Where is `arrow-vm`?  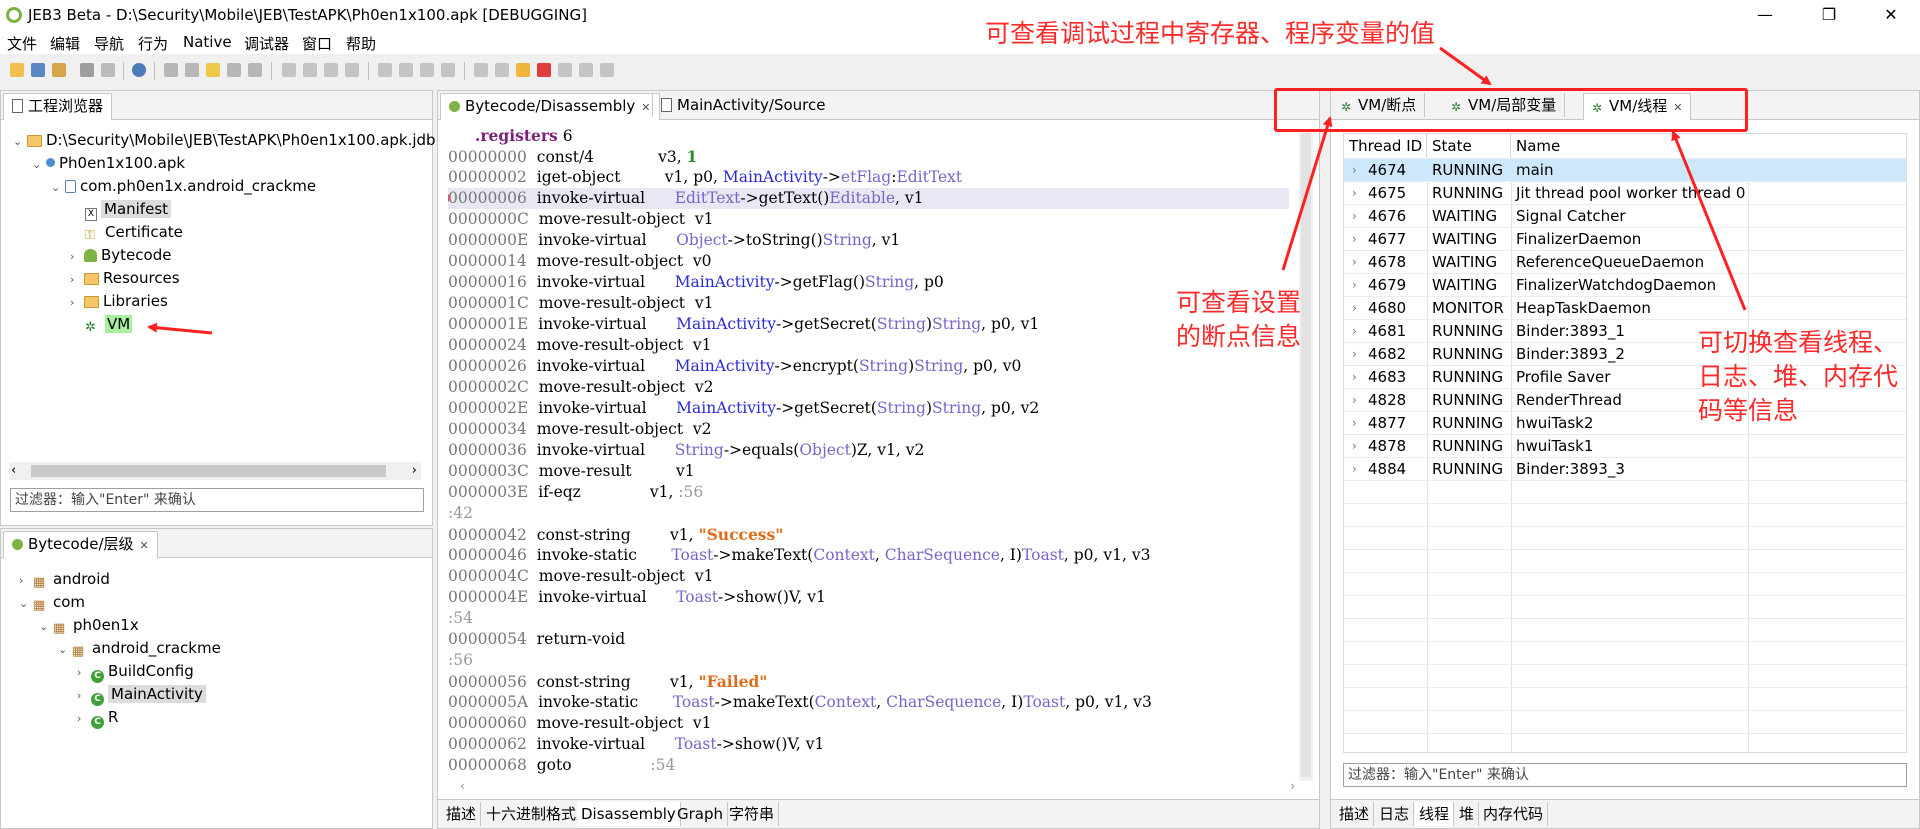 arrow-vm is located at coordinates (180, 328).